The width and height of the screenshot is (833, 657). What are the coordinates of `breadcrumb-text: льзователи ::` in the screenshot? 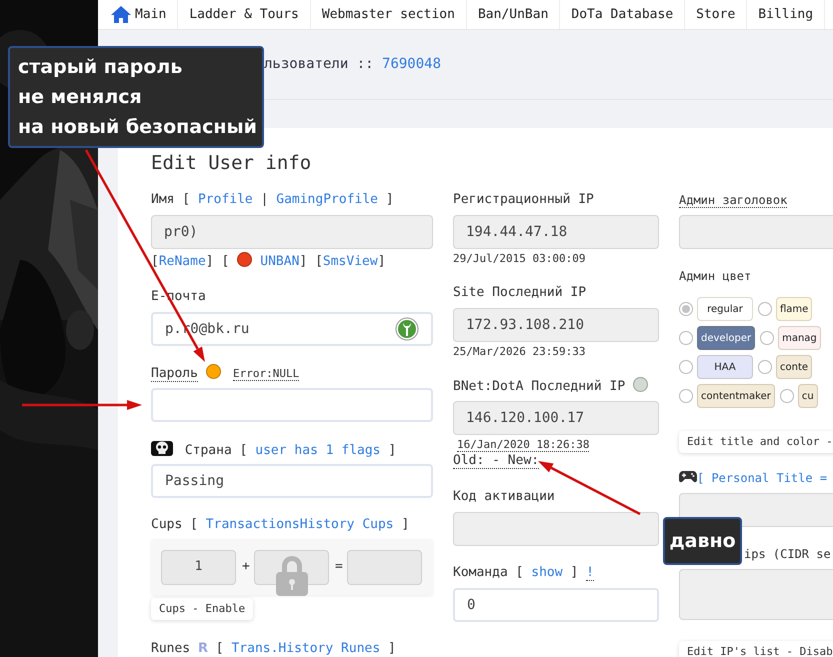 It's located at (319, 64).